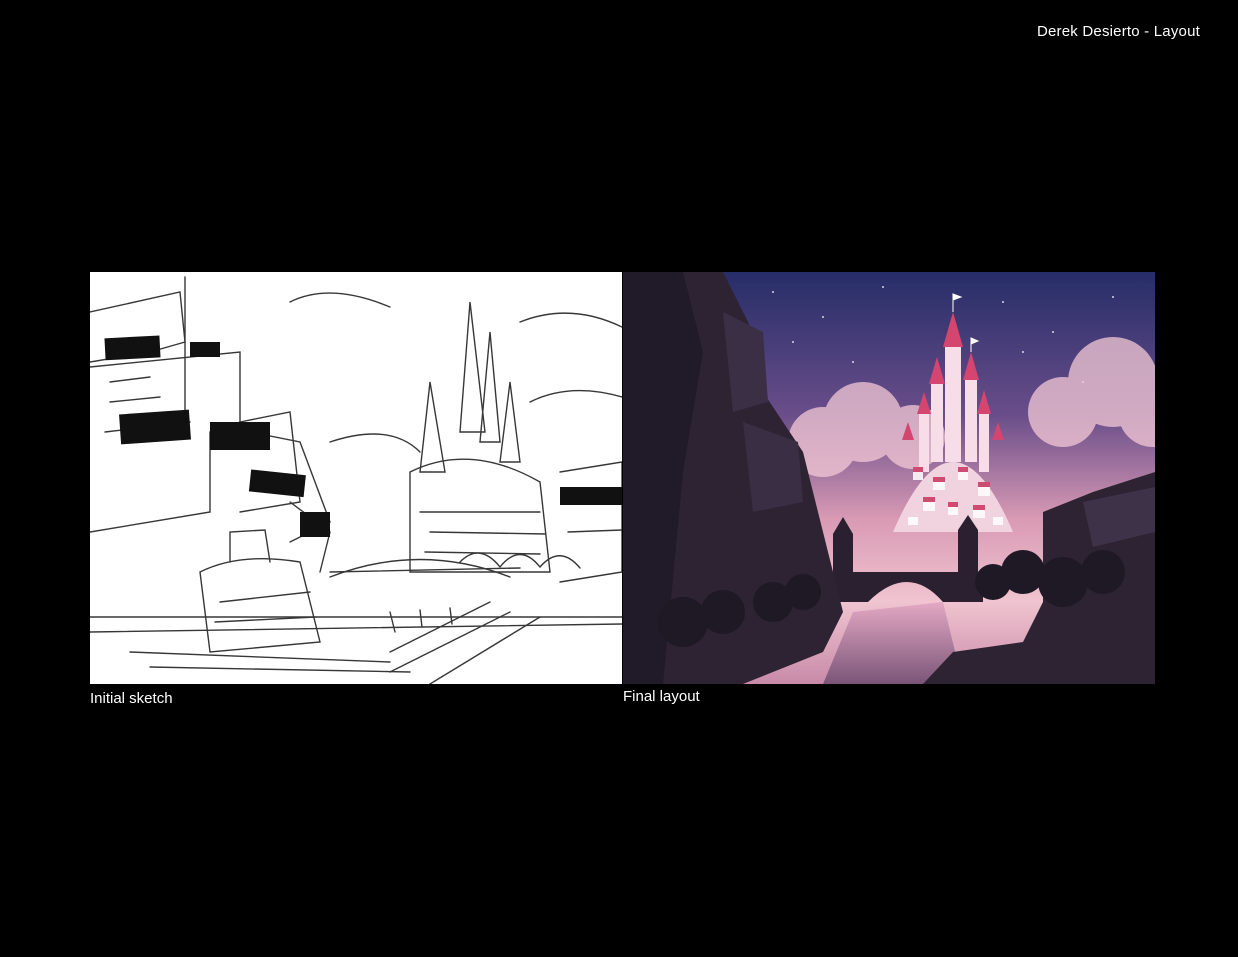  Describe the element at coordinates (661, 696) in the screenshot. I see `final-layout-caption: Final layout` at that location.